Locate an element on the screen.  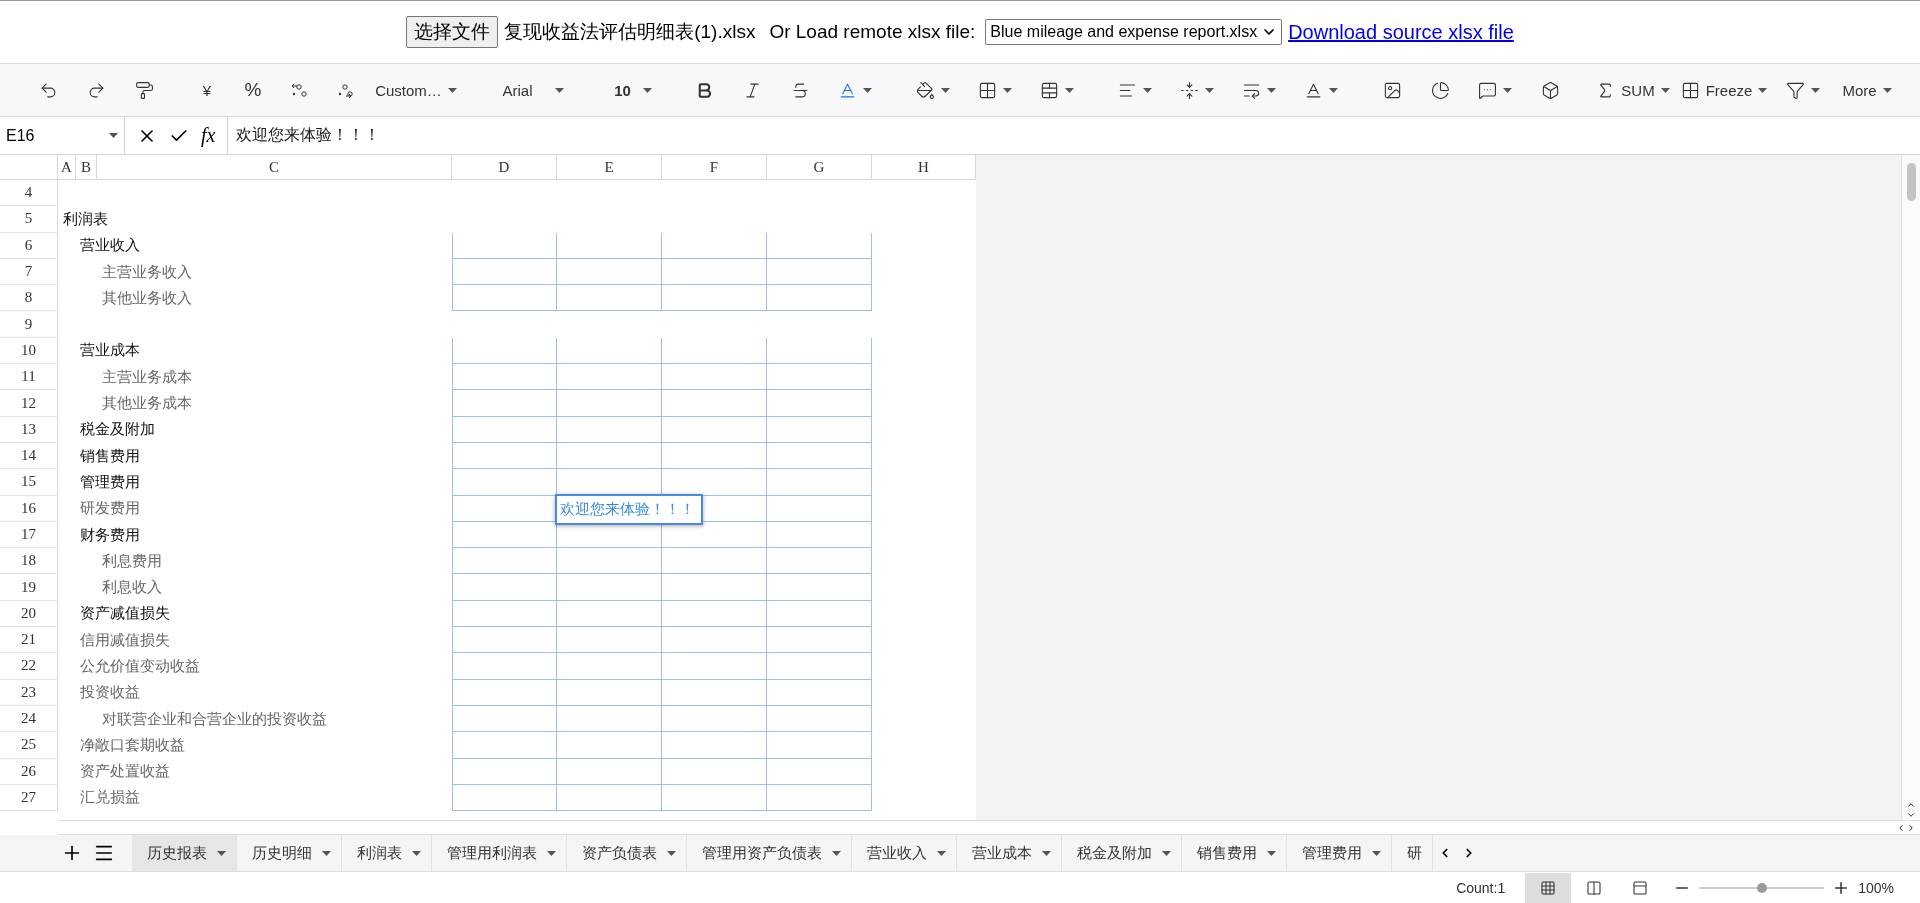
row-header: 11 is located at coordinates (29, 377).